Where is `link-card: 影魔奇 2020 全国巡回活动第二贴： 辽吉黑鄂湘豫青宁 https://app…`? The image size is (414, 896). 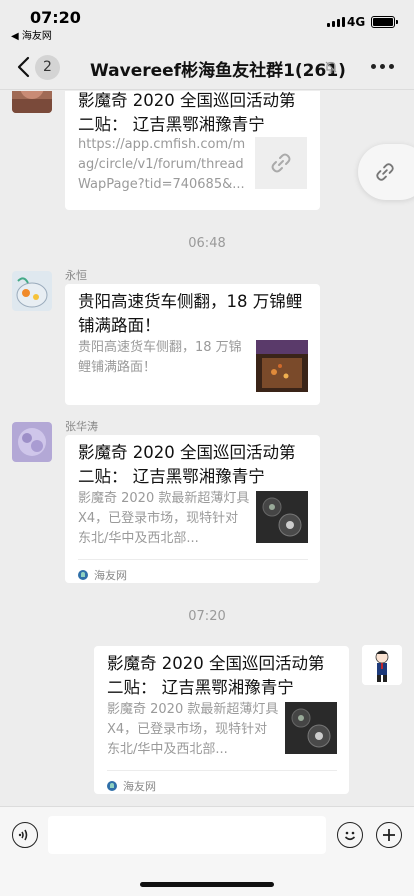 link-card: 影魔奇 2020 全国巡回活动第二贴： 辽吉黑鄂湘豫青宁 https://app… is located at coordinates (192, 150).